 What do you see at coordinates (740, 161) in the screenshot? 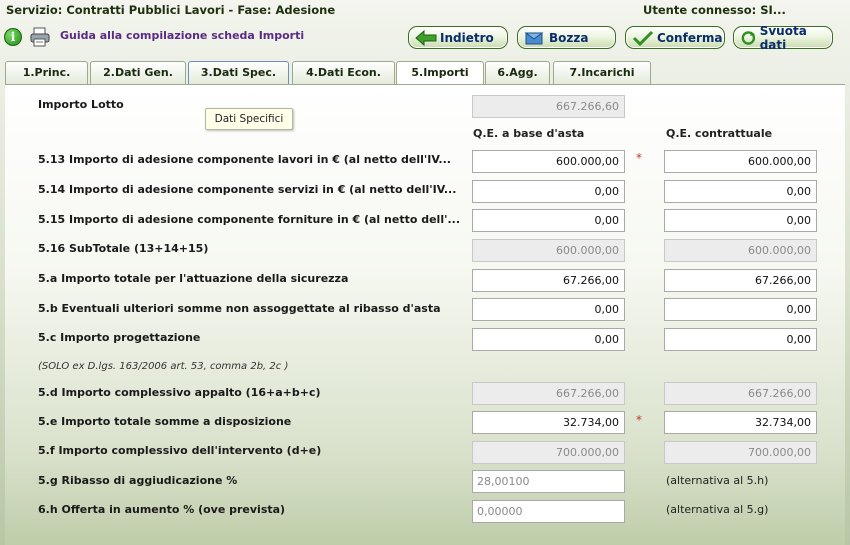
I see `input-5-13-contract: 600.000,00` at bounding box center [740, 161].